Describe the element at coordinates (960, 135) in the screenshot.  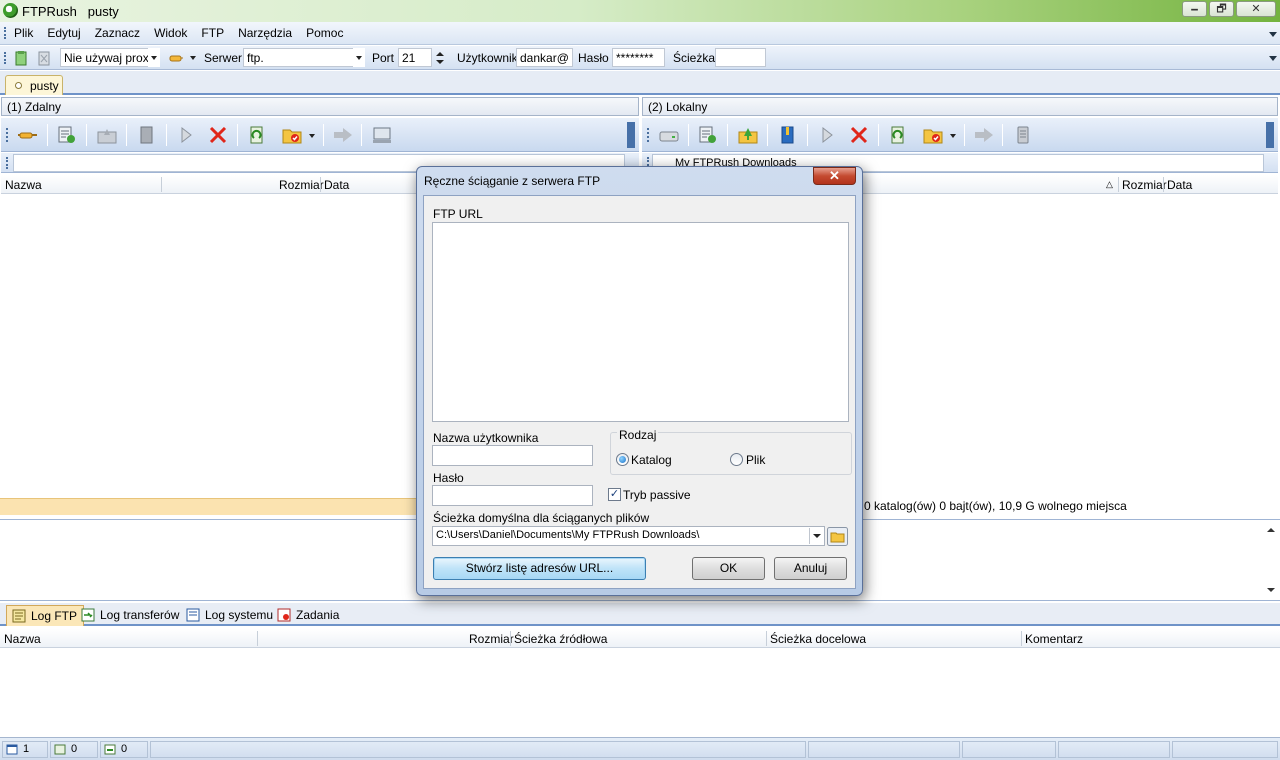
I see `local-toolbar` at that location.